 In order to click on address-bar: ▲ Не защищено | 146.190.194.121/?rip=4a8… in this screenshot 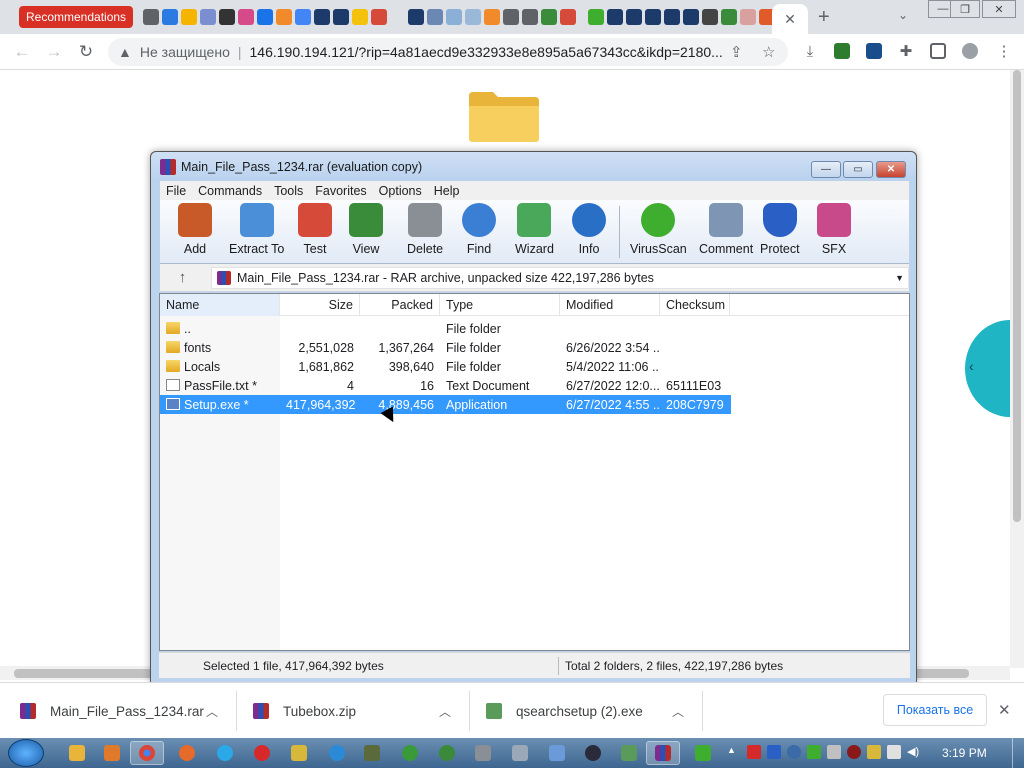, I will do `click(448, 52)`.